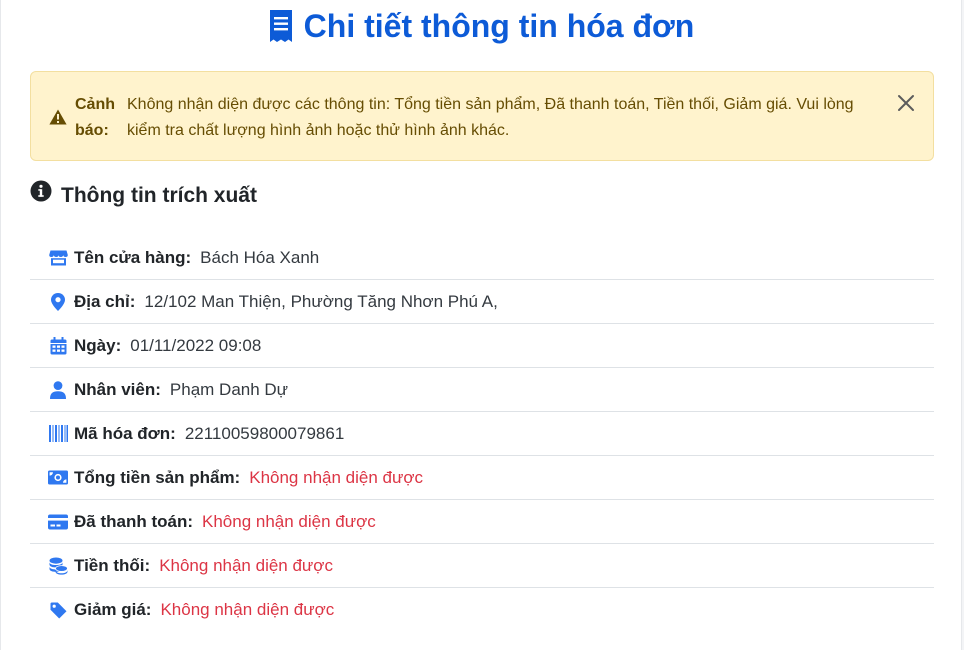 This screenshot has width=964, height=650. I want to click on field-label: Mã hóa đơn:, so click(125, 433).